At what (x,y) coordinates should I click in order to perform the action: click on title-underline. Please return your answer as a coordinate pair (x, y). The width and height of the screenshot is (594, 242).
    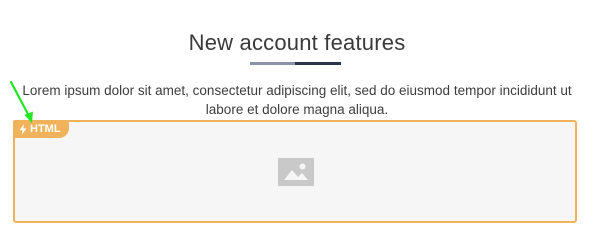
    Looking at the image, I should click on (295, 63).